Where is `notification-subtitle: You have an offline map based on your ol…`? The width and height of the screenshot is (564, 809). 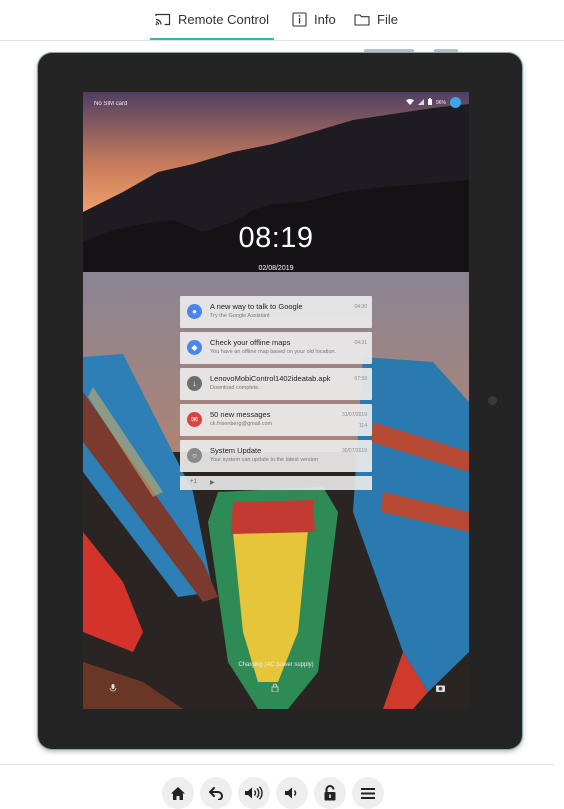 notification-subtitle: You have an offline map based on your ol… is located at coordinates (273, 352).